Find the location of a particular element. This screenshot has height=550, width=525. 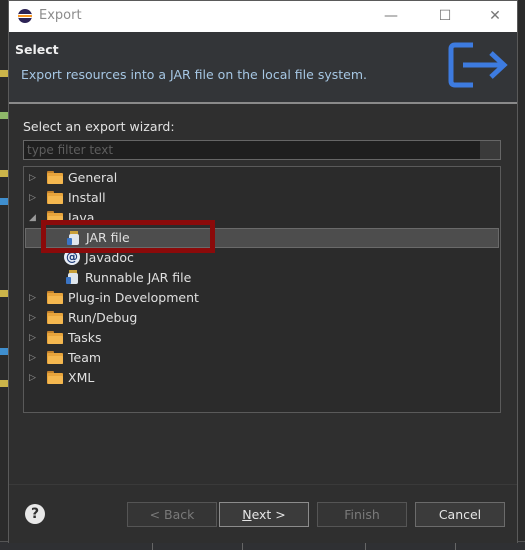

minimize-button: — is located at coordinates (391, 16).